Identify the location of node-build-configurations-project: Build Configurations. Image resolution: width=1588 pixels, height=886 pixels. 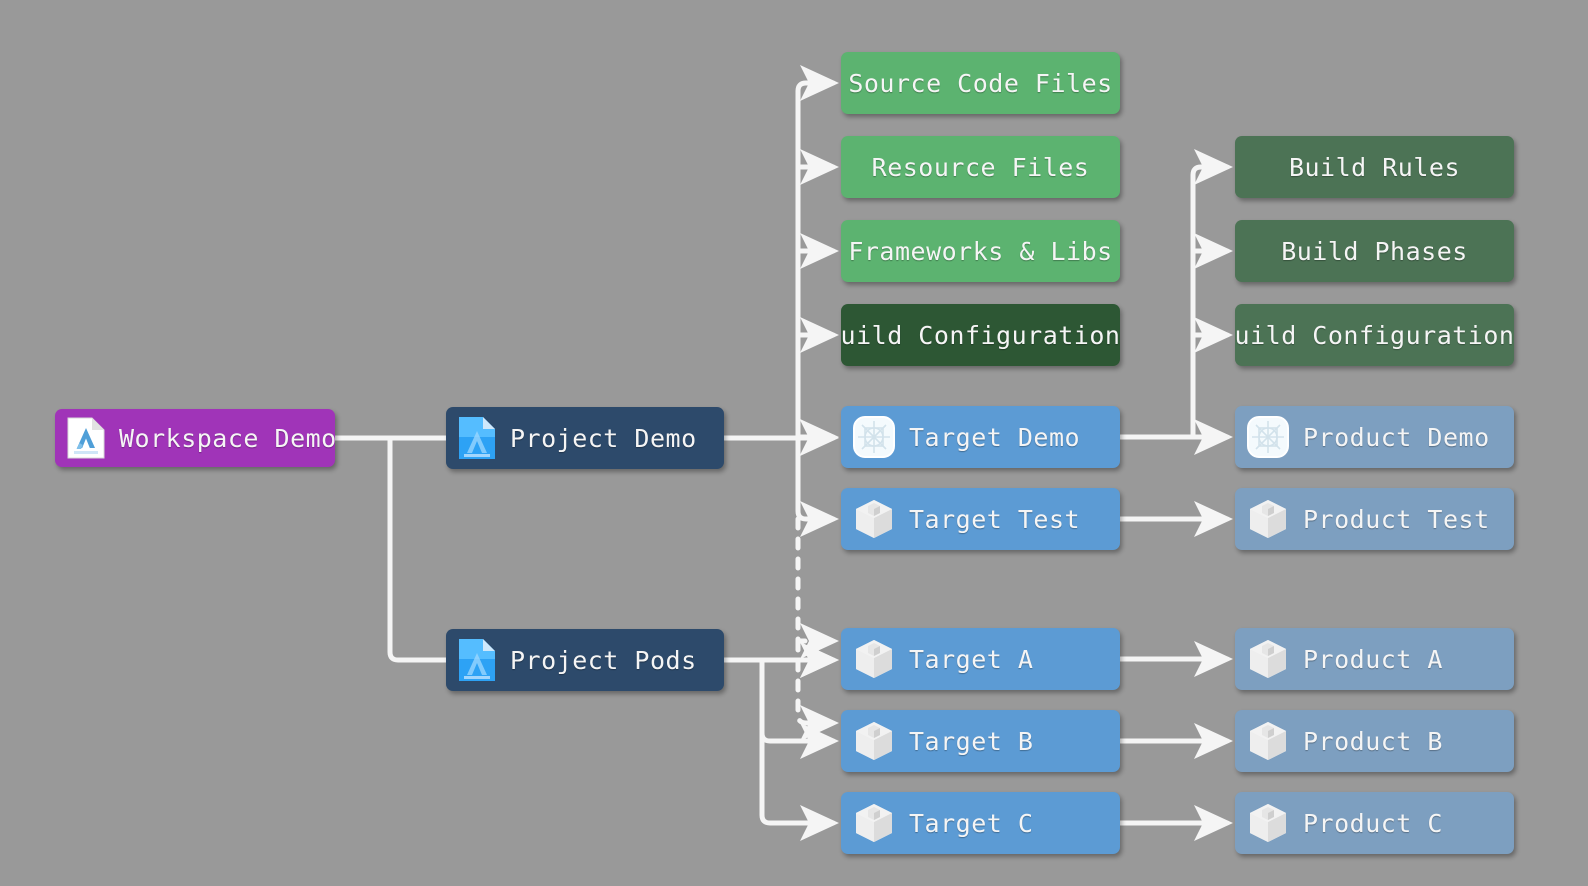
(980, 335).